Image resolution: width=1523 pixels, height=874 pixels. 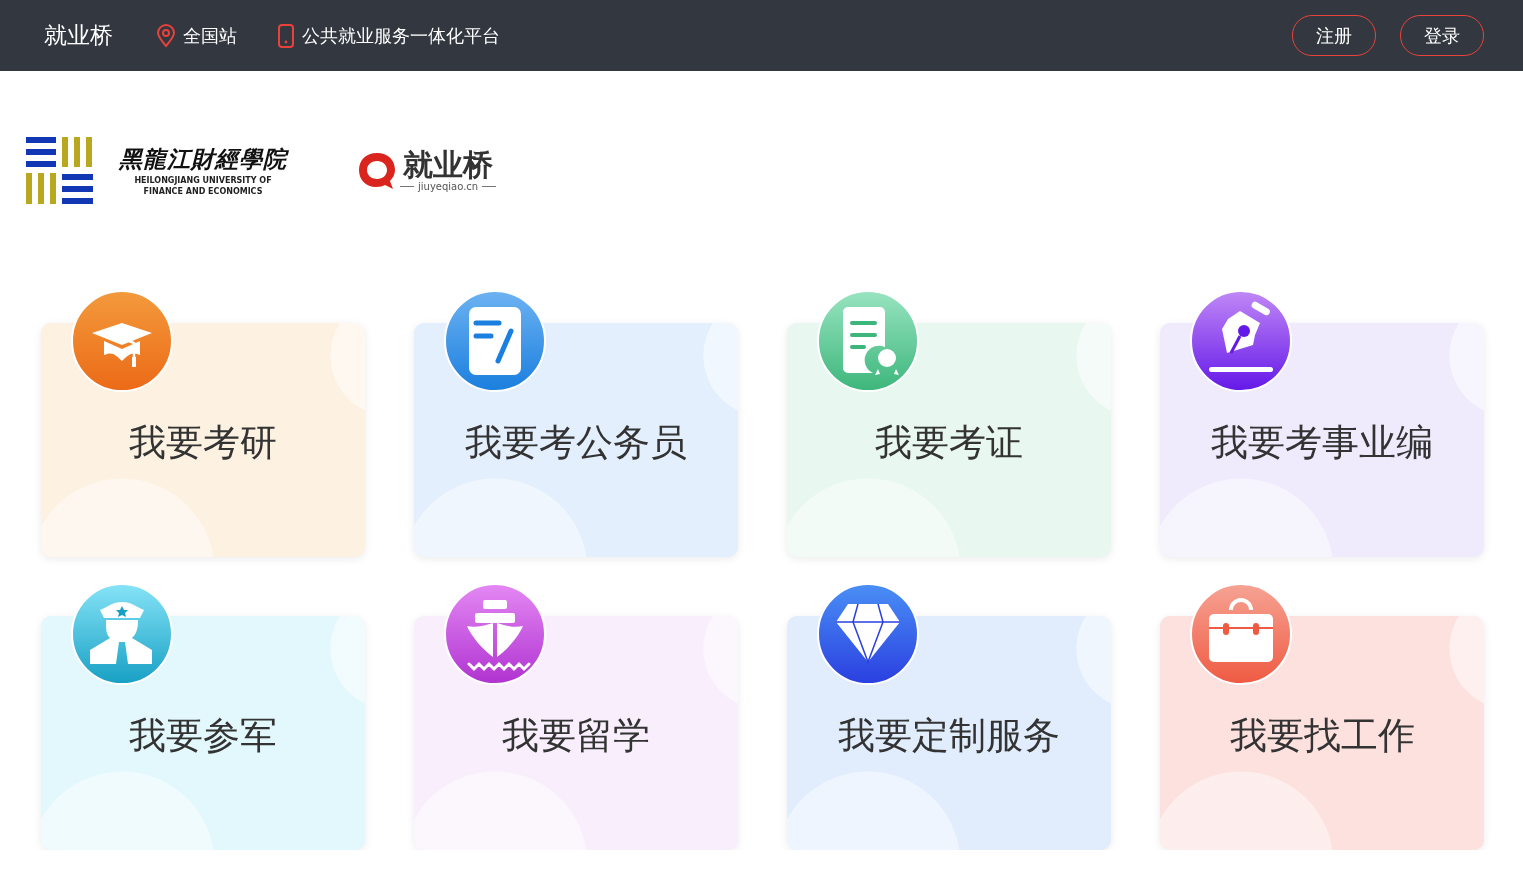 What do you see at coordinates (388, 35) in the screenshot?
I see `header-link: 公共就业服务一体化平台` at bounding box center [388, 35].